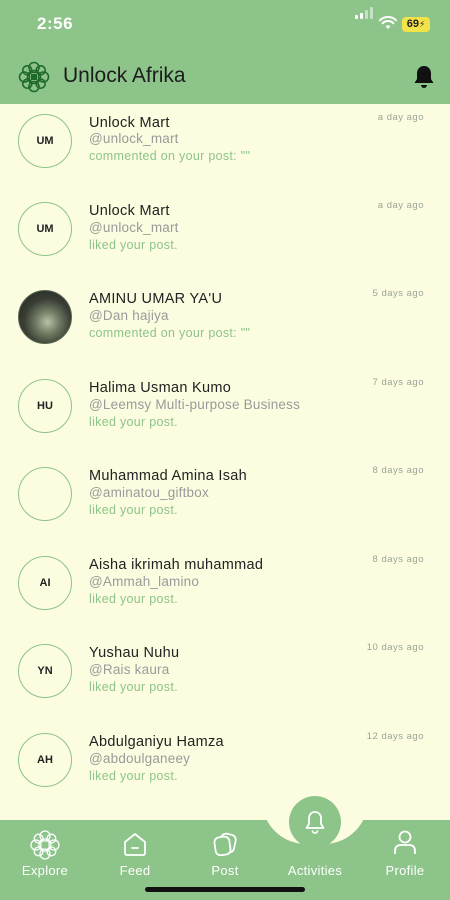 The height and width of the screenshot is (900, 450). What do you see at coordinates (424, 77) in the screenshot?
I see `notification-bell-button` at bounding box center [424, 77].